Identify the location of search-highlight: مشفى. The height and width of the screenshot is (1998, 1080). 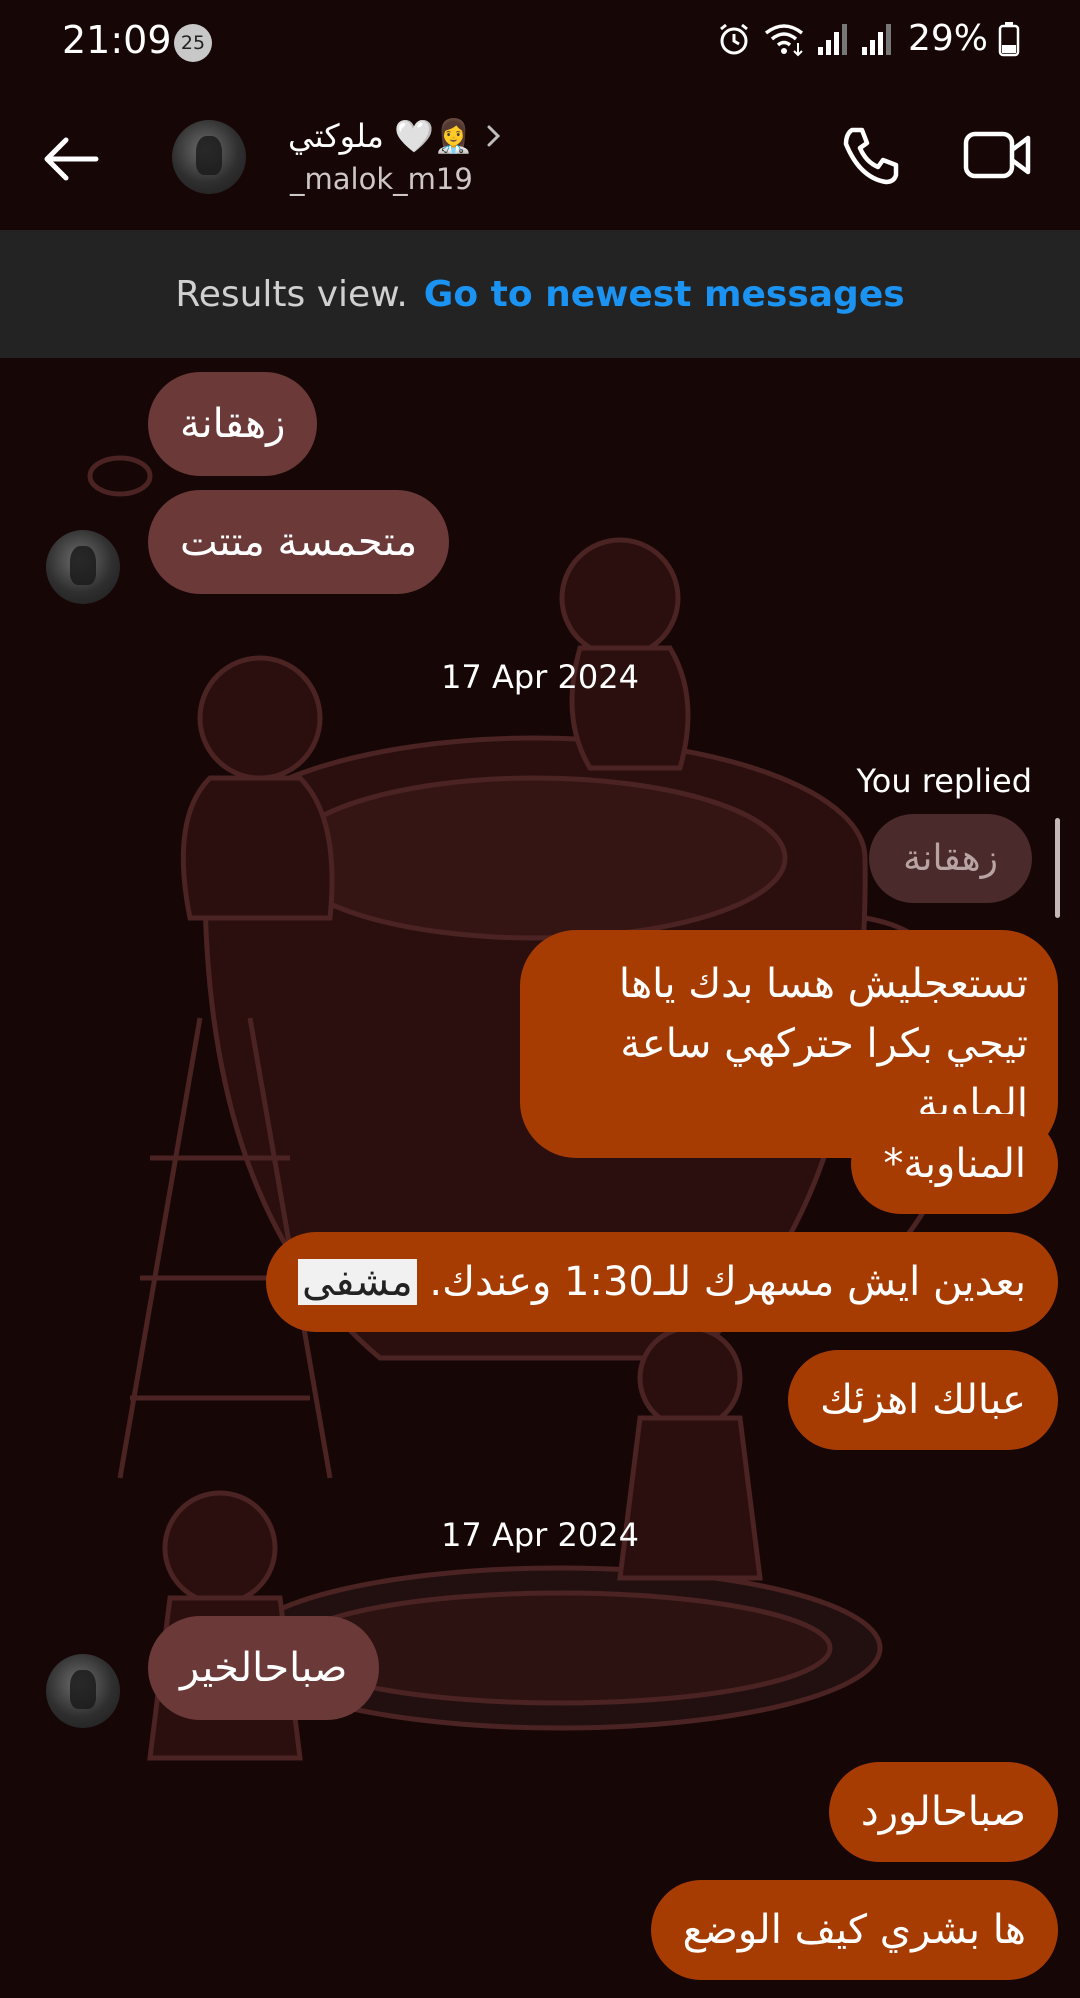
(357, 1282).